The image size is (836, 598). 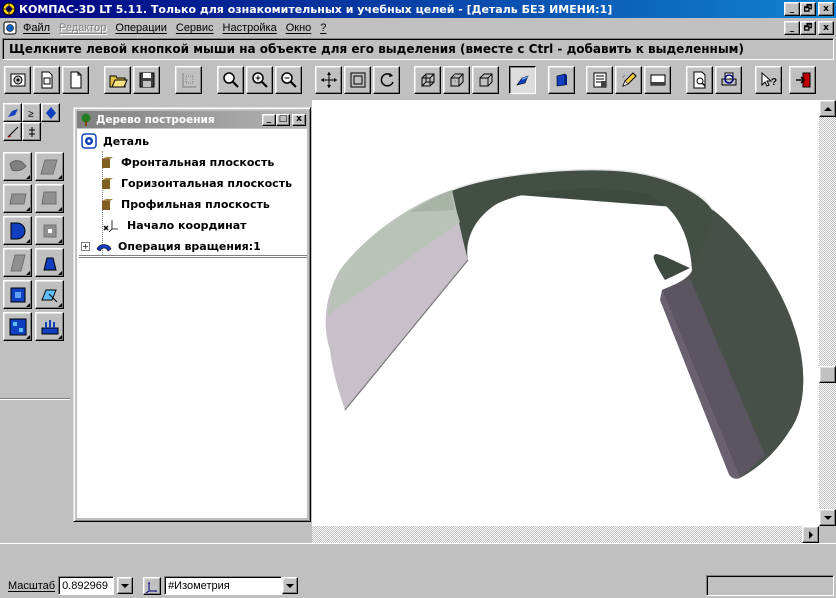 I want to click on pencil-icon, so click(x=628, y=80).